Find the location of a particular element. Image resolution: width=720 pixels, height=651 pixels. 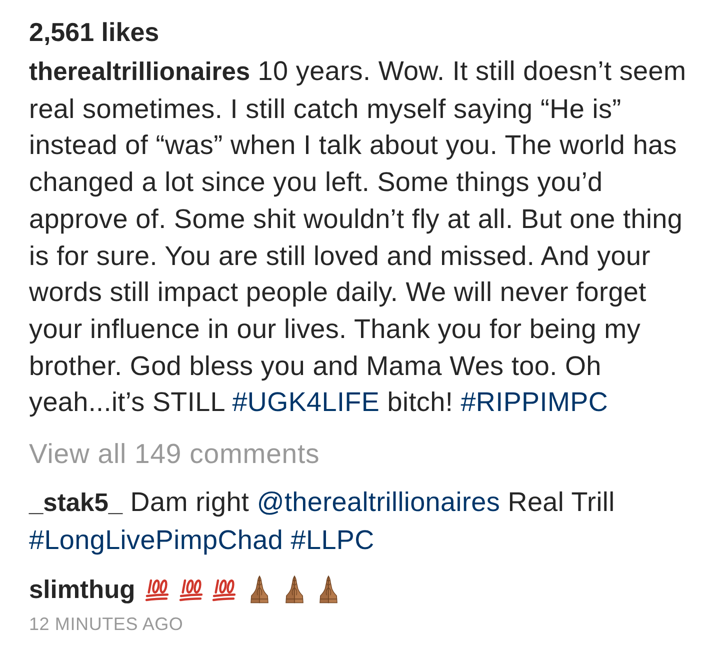

username-link: slimthug is located at coordinates (82, 590).